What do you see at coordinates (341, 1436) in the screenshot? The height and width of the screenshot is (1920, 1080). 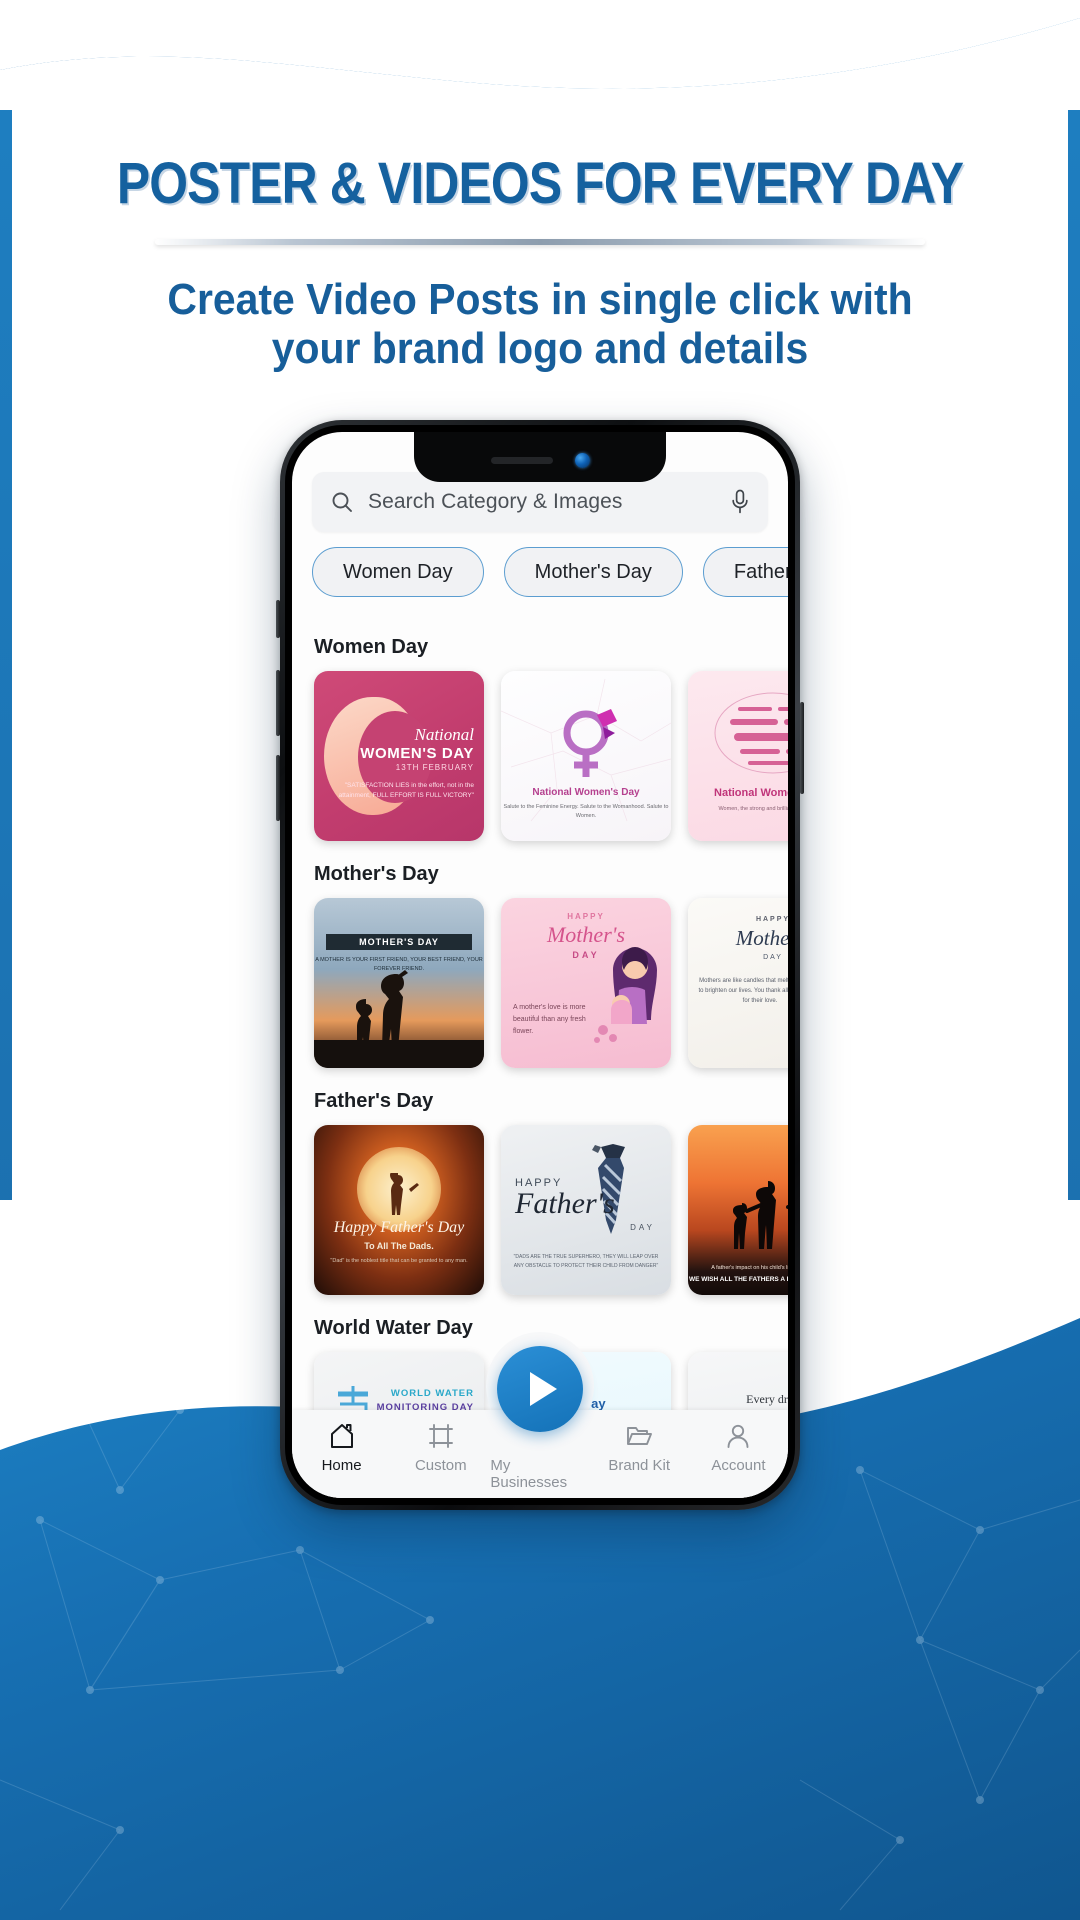 I see `home-icon` at bounding box center [341, 1436].